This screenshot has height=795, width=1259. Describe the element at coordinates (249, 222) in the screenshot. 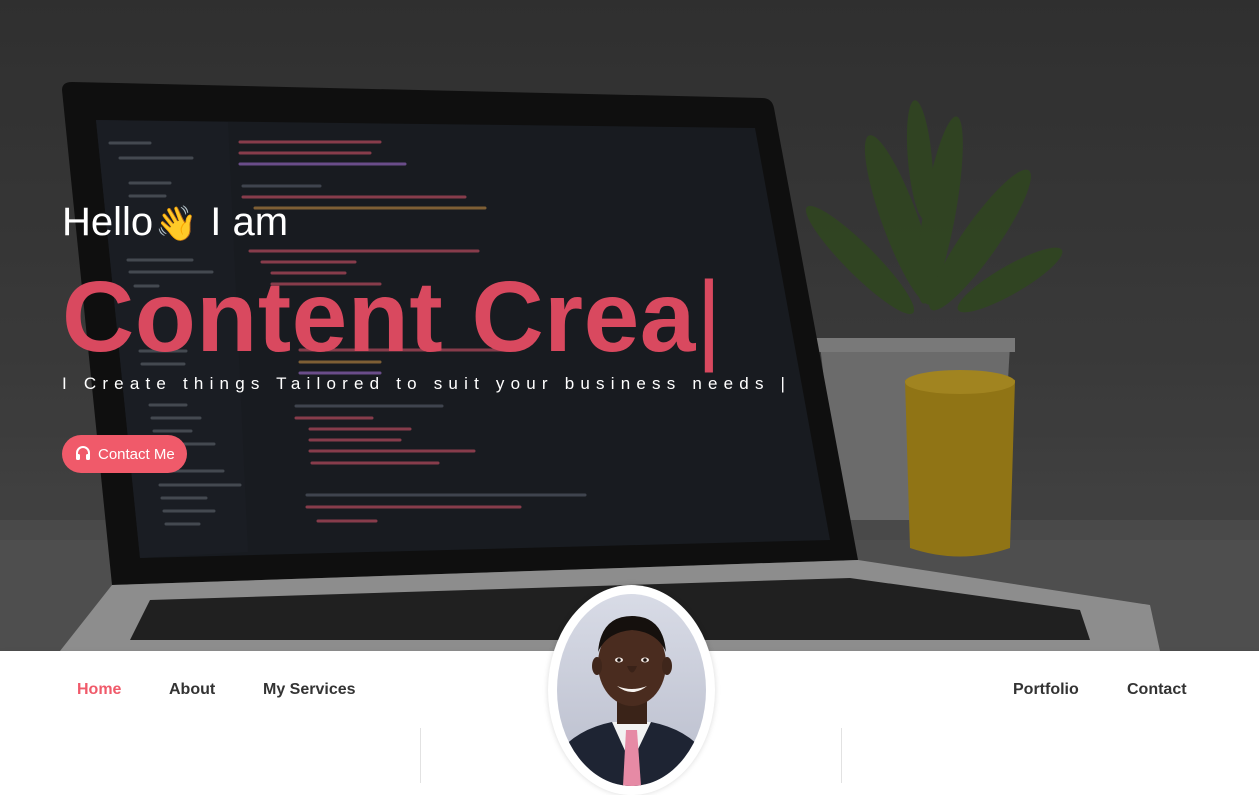

I see `greeting-suffix: I am` at that location.